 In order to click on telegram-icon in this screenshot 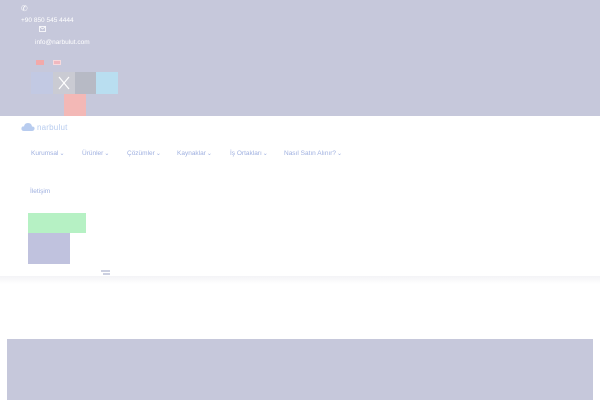, I will do `click(107, 83)`.